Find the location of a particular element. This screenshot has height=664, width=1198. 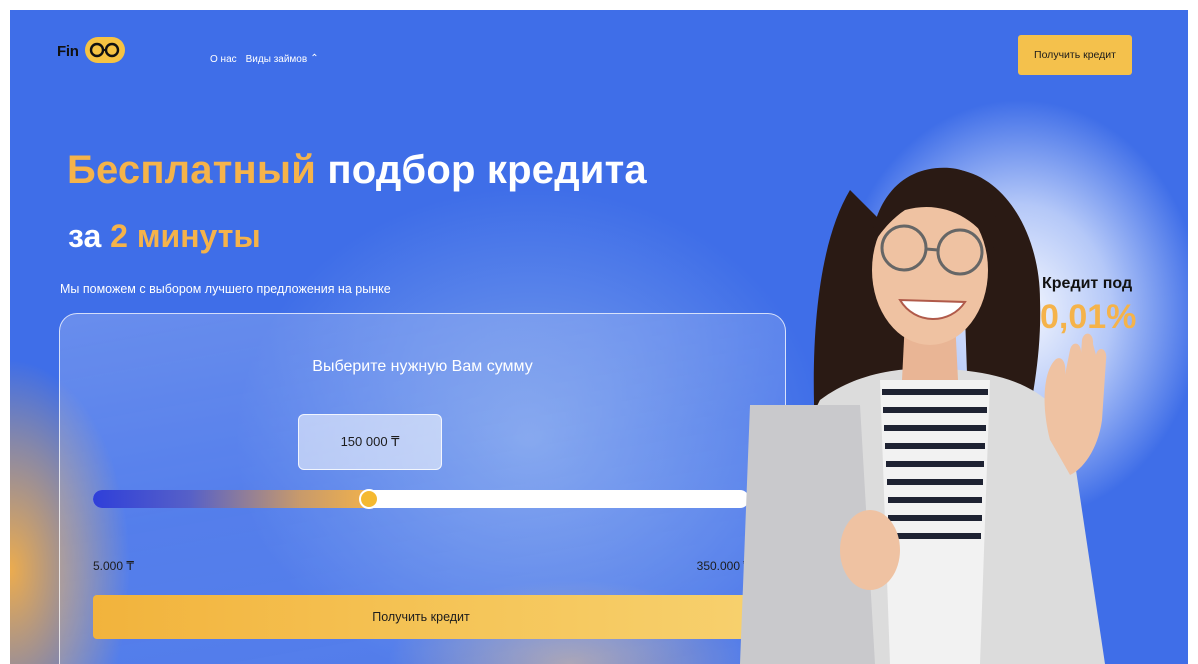

slider-min-label: 5.000 ₸ is located at coordinates (113, 566).